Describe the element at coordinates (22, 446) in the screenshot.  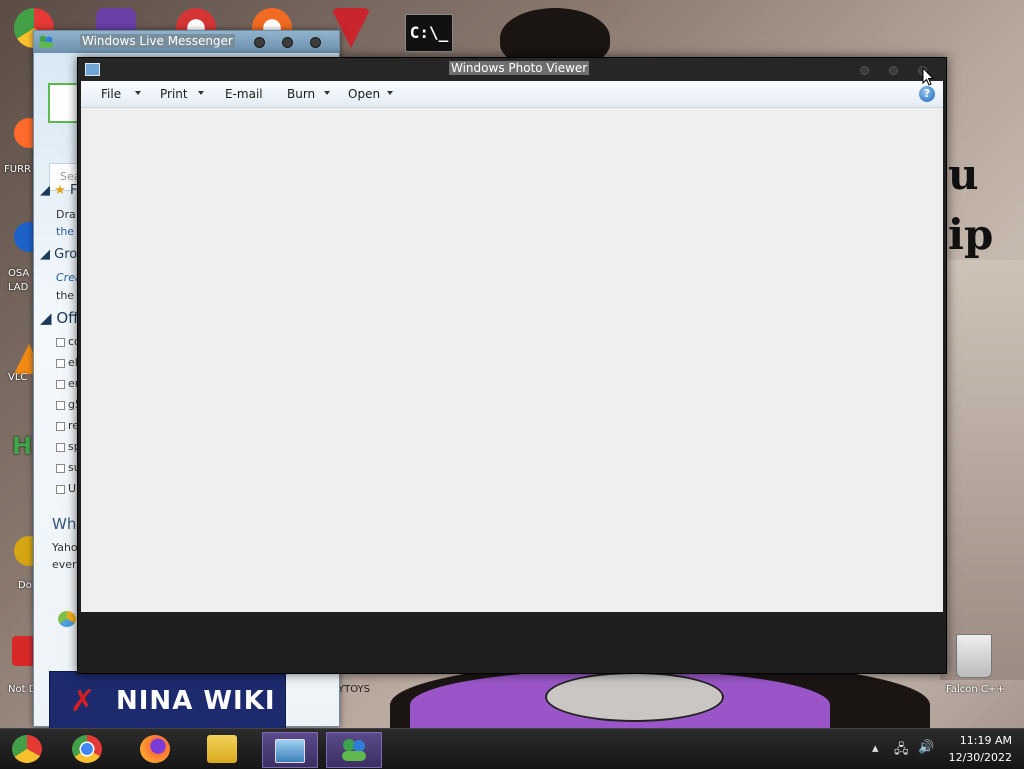
I see `desktop-icon-label: H` at that location.